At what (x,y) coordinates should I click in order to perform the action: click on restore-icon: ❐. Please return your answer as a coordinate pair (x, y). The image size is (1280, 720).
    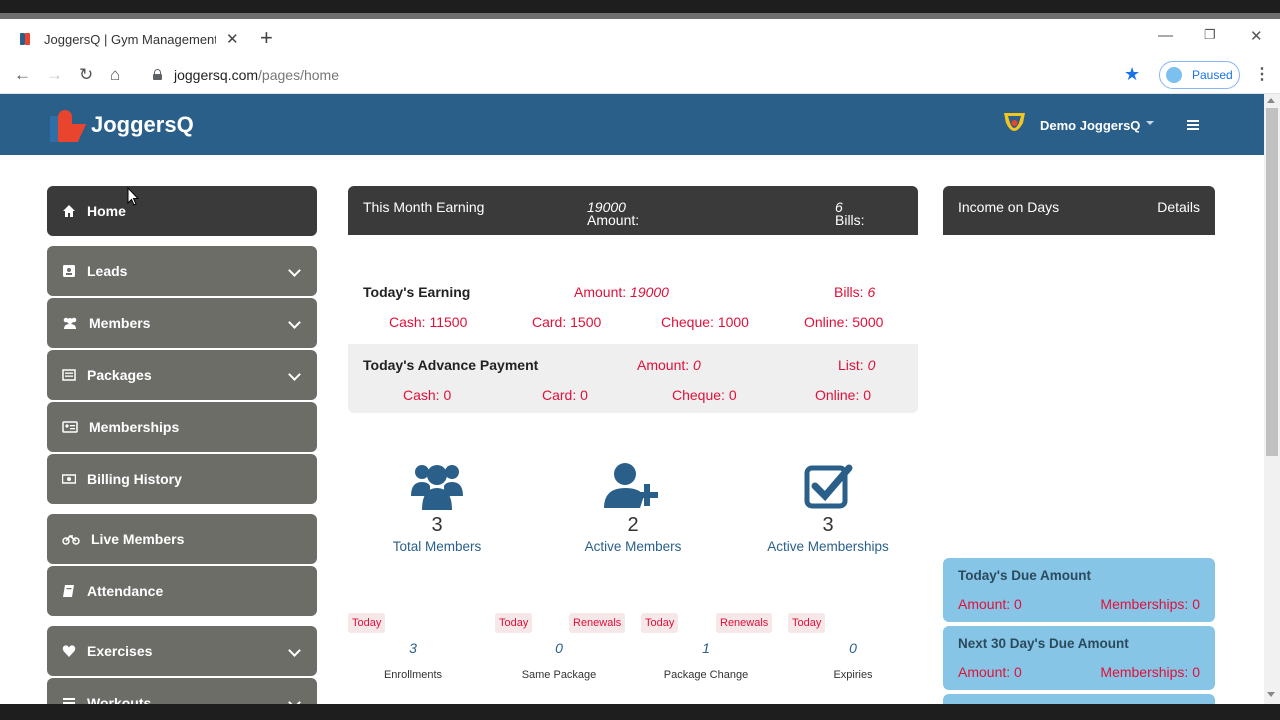
    Looking at the image, I should click on (1210, 35).